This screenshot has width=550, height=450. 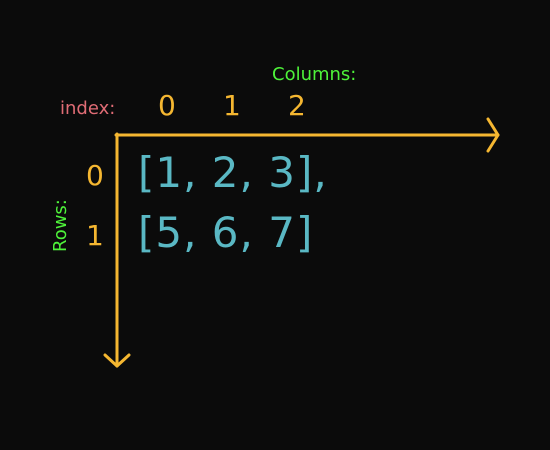 I want to click on array-row-1: [5, 6, 7], so click(x=226, y=232).